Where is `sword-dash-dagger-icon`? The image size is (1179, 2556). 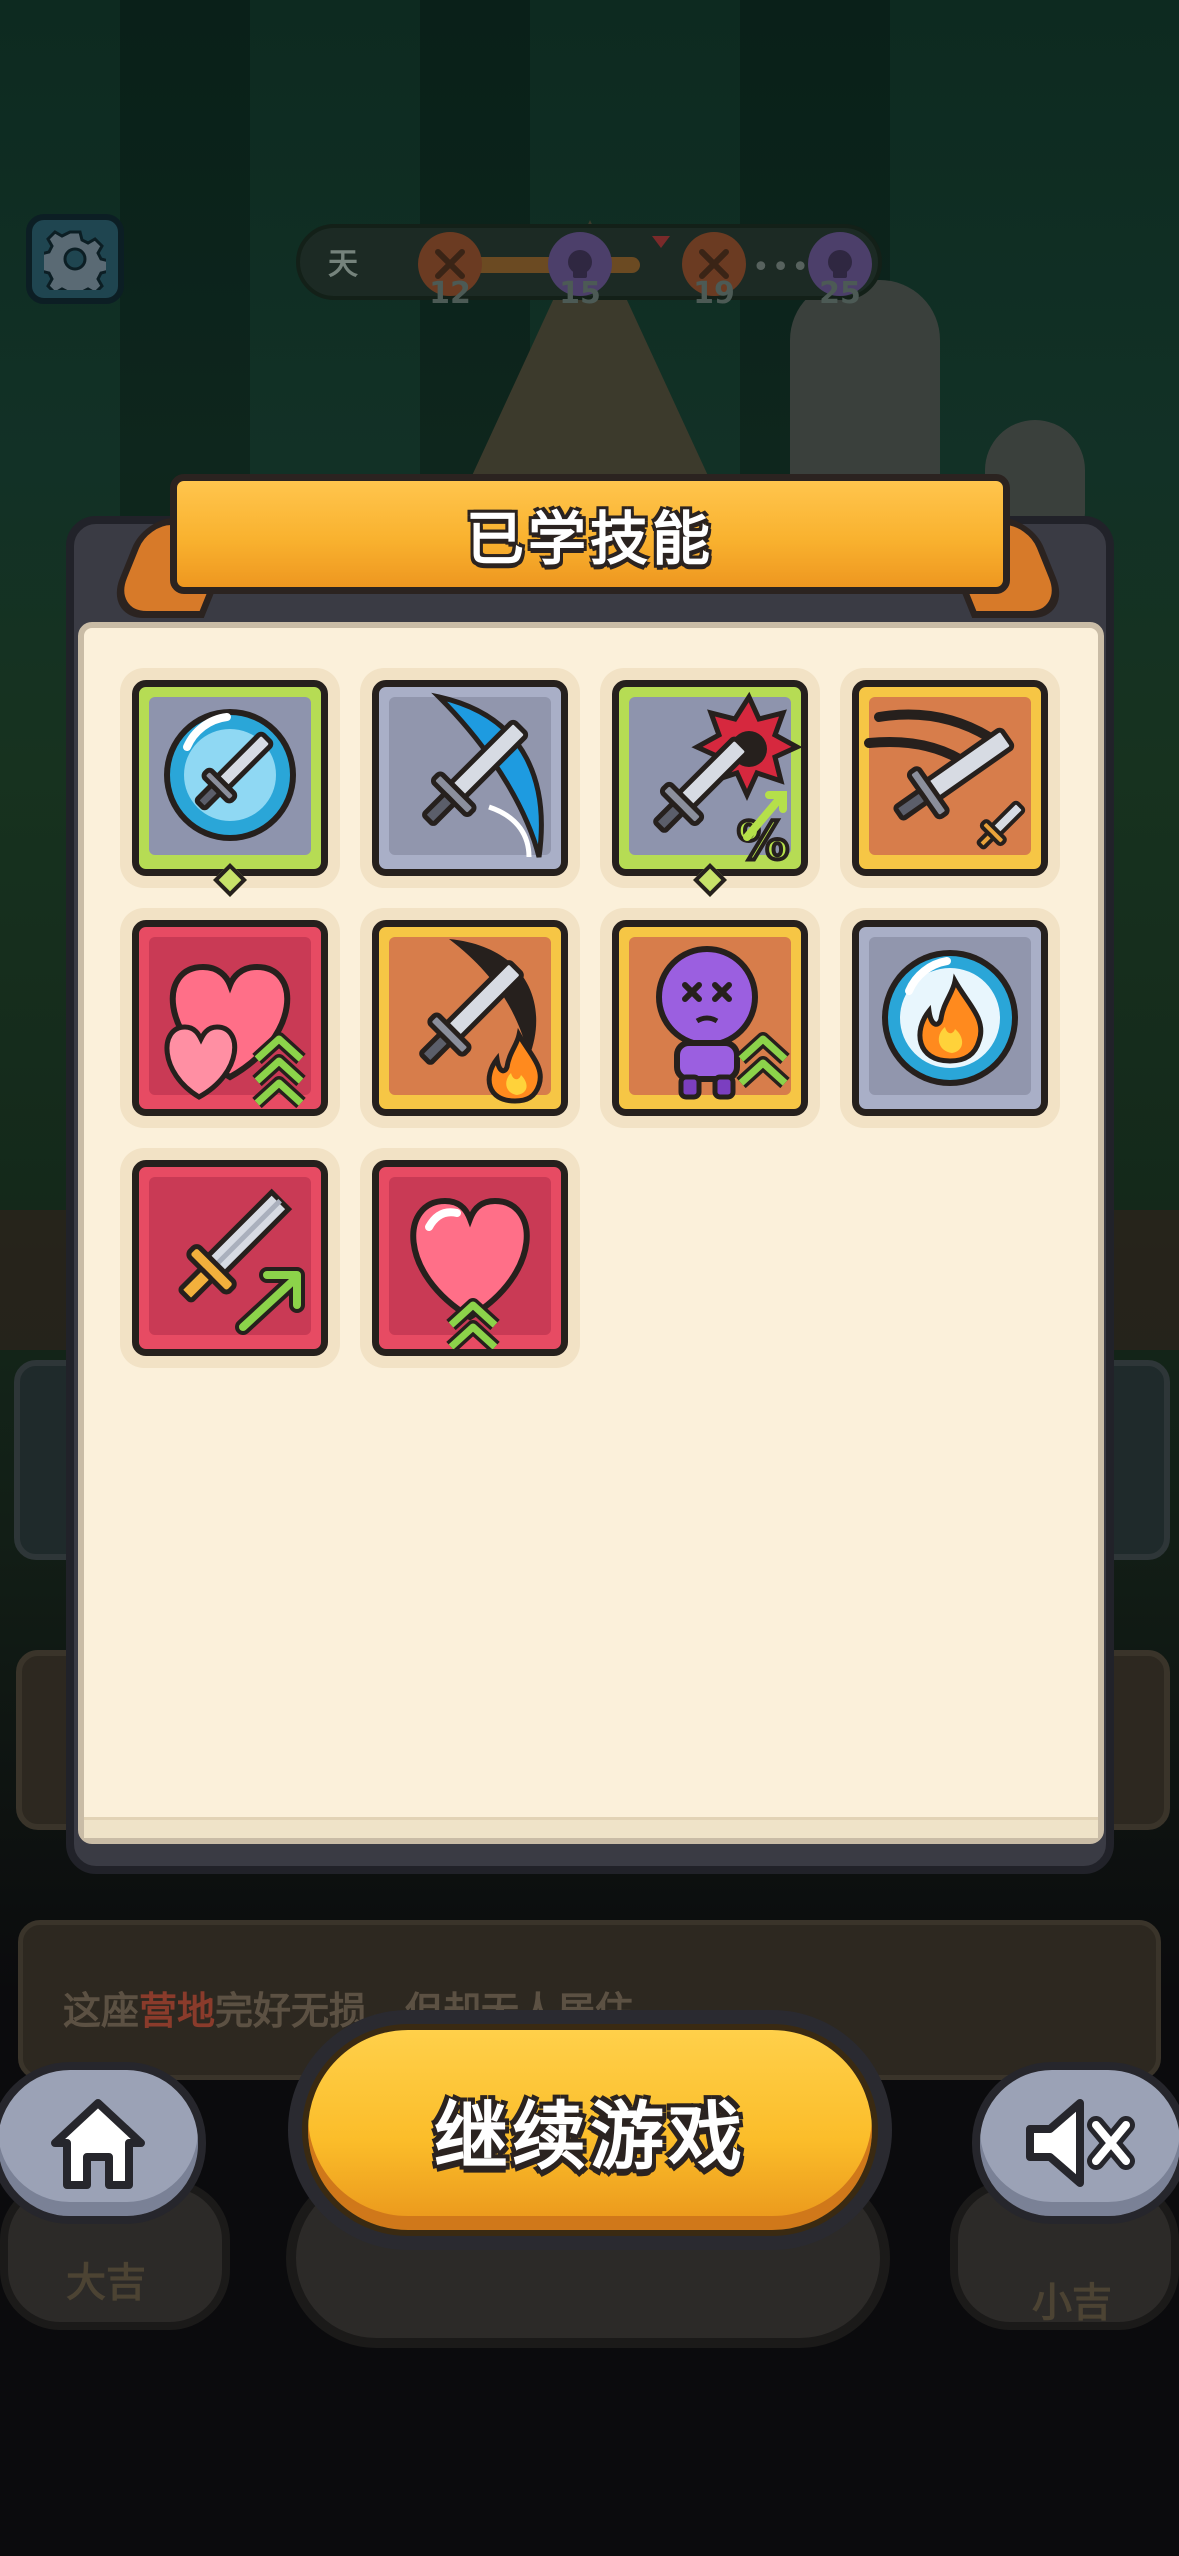 sword-dash-dagger-icon is located at coordinates (945, 779).